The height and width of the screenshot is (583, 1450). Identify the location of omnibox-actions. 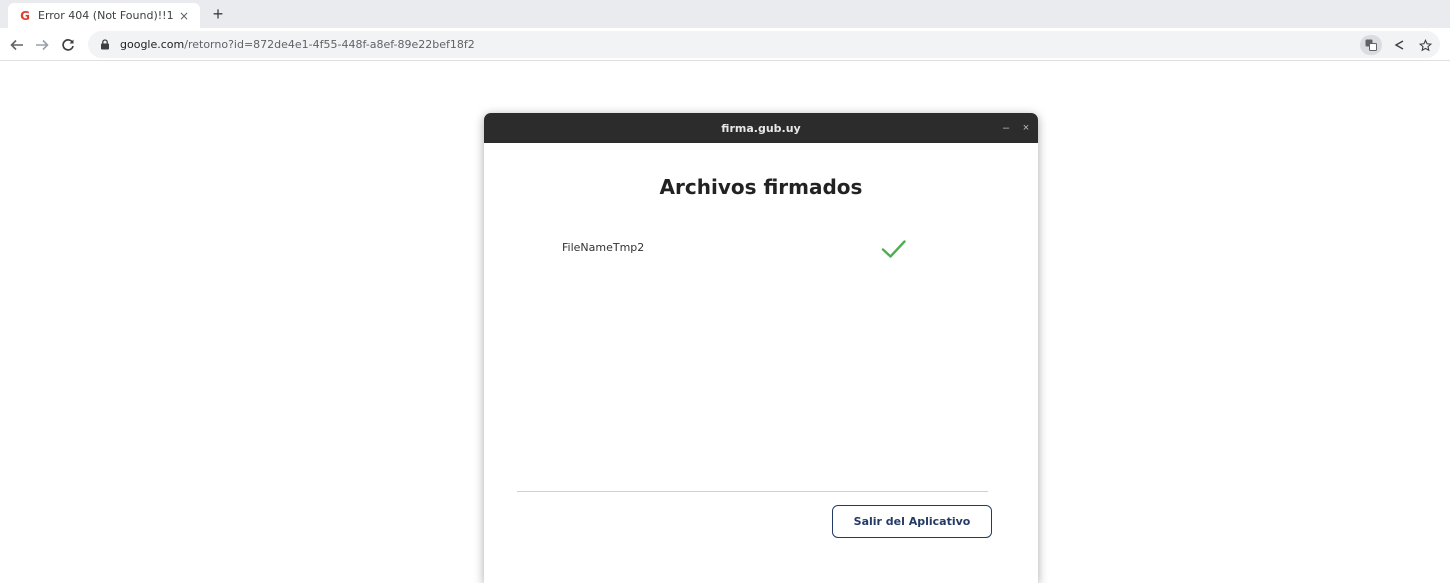
(1397, 45).